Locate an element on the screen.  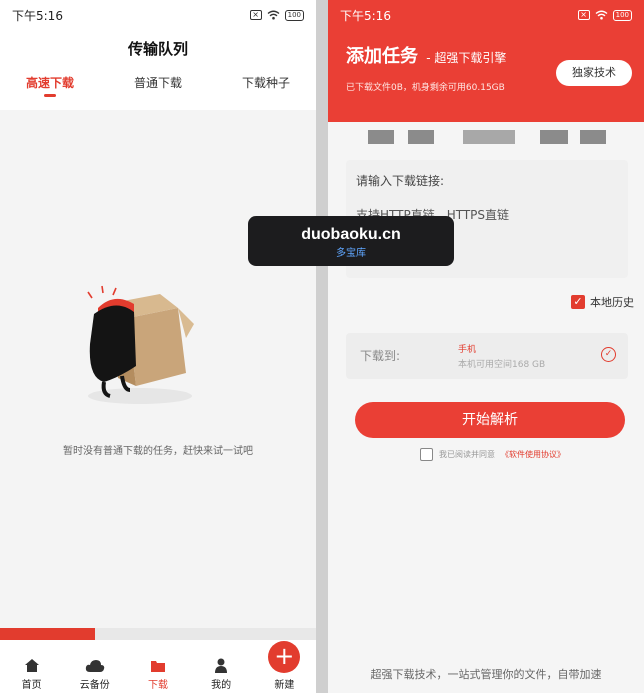
nav-item-profile: 我的 is located at coordinates (221, 671).